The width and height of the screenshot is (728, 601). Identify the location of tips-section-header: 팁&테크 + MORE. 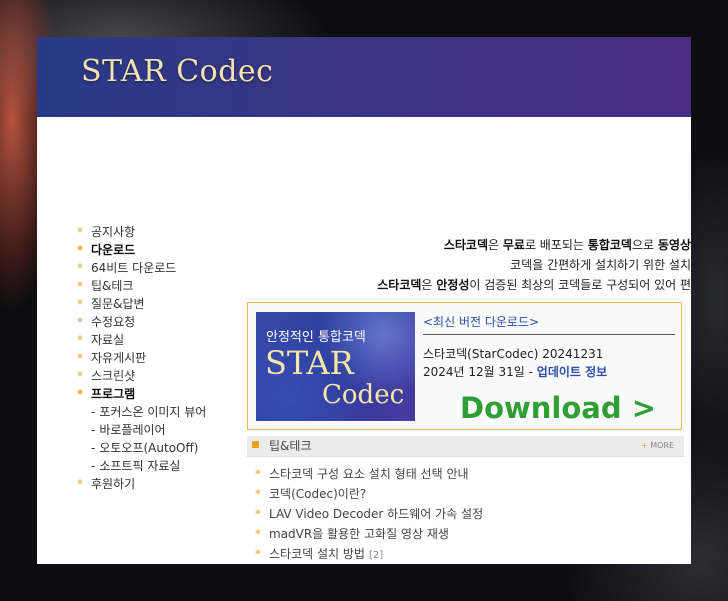
(465, 446).